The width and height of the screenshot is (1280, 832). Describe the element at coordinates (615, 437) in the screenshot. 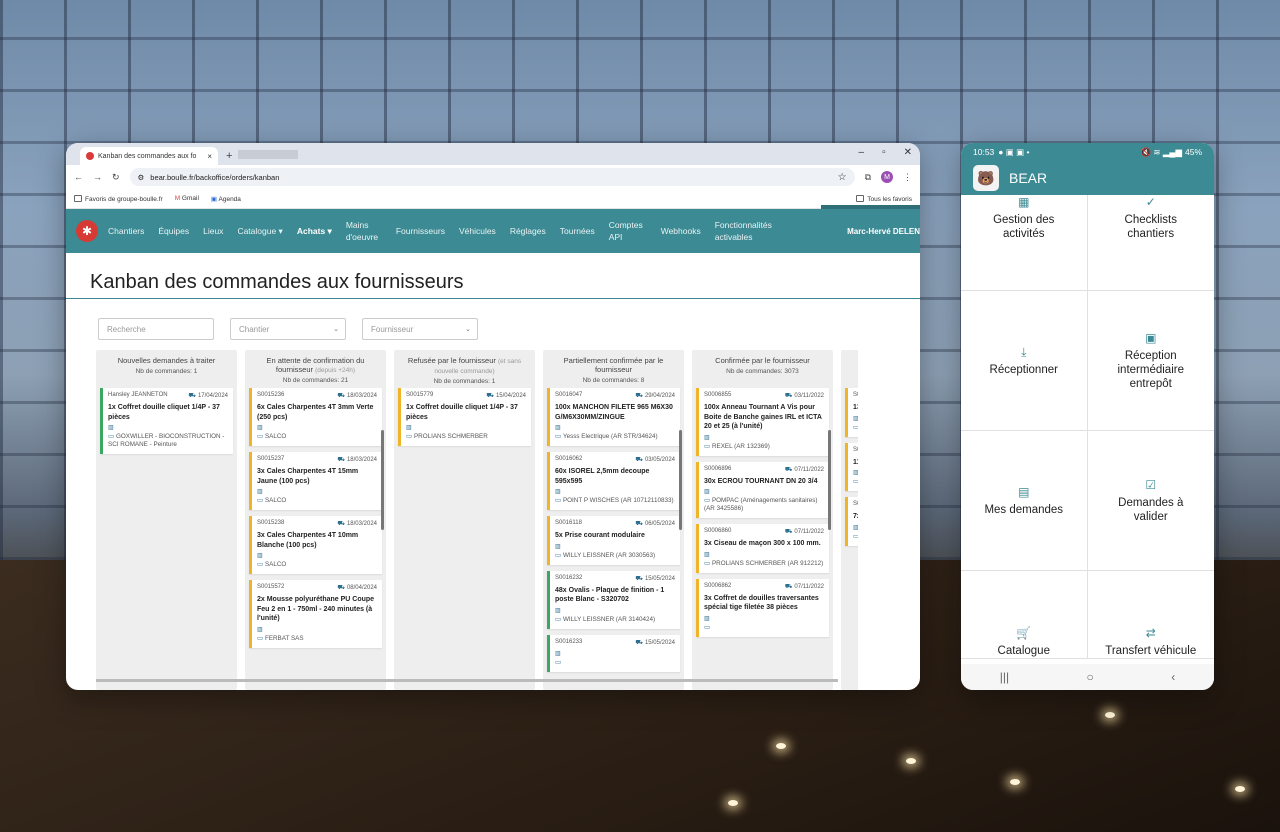

I see `order-supplier: ▭ Yesss Electrique (AR STR/34624)` at that location.